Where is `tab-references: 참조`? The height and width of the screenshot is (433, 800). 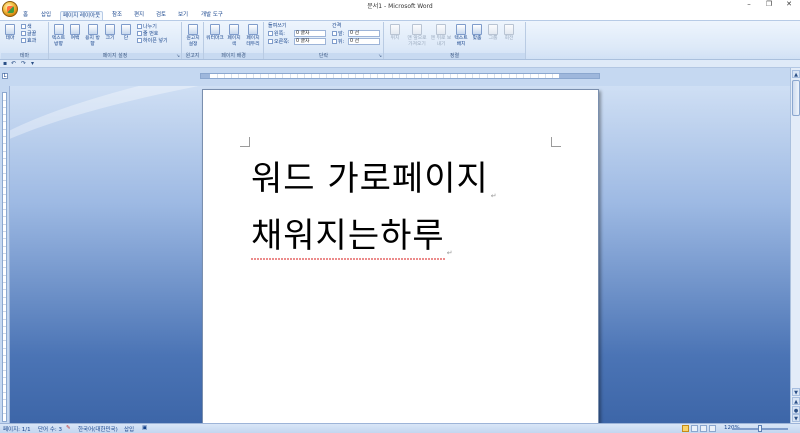
tab-references: 참조 is located at coordinates (117, 15).